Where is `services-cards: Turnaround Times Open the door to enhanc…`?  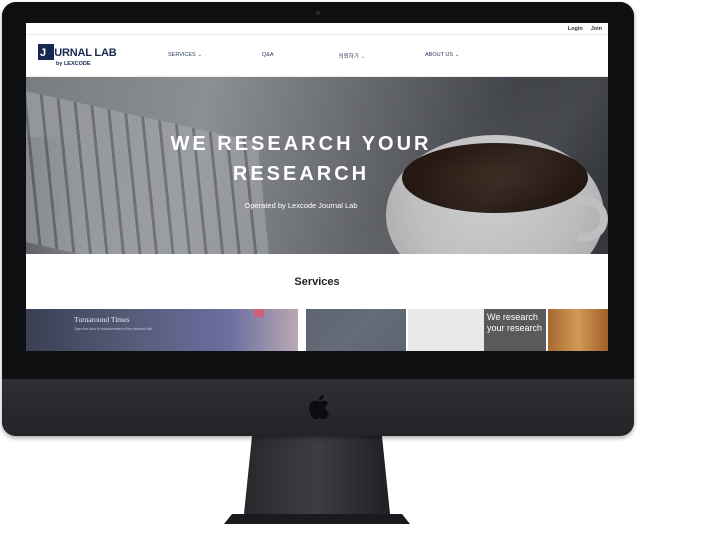 services-cards: Turnaround Times Open the door to enhanc… is located at coordinates (317, 330).